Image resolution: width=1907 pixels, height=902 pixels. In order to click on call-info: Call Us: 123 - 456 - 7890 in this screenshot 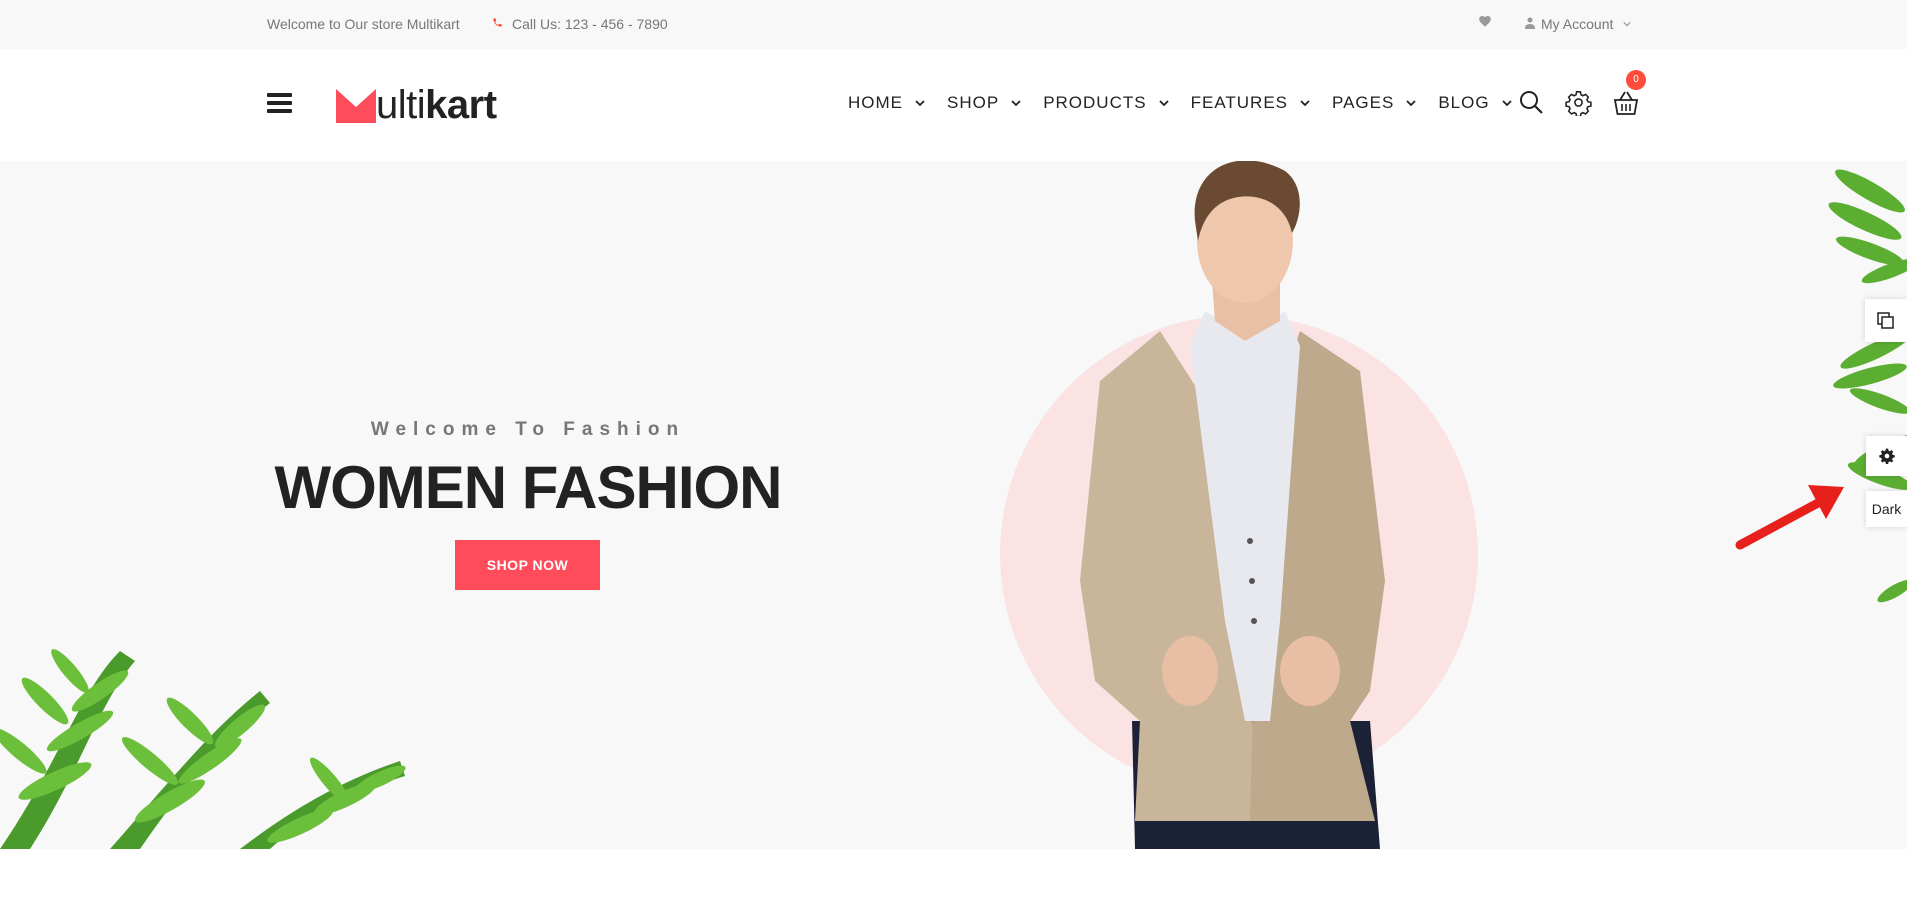, I will do `click(580, 24)`.